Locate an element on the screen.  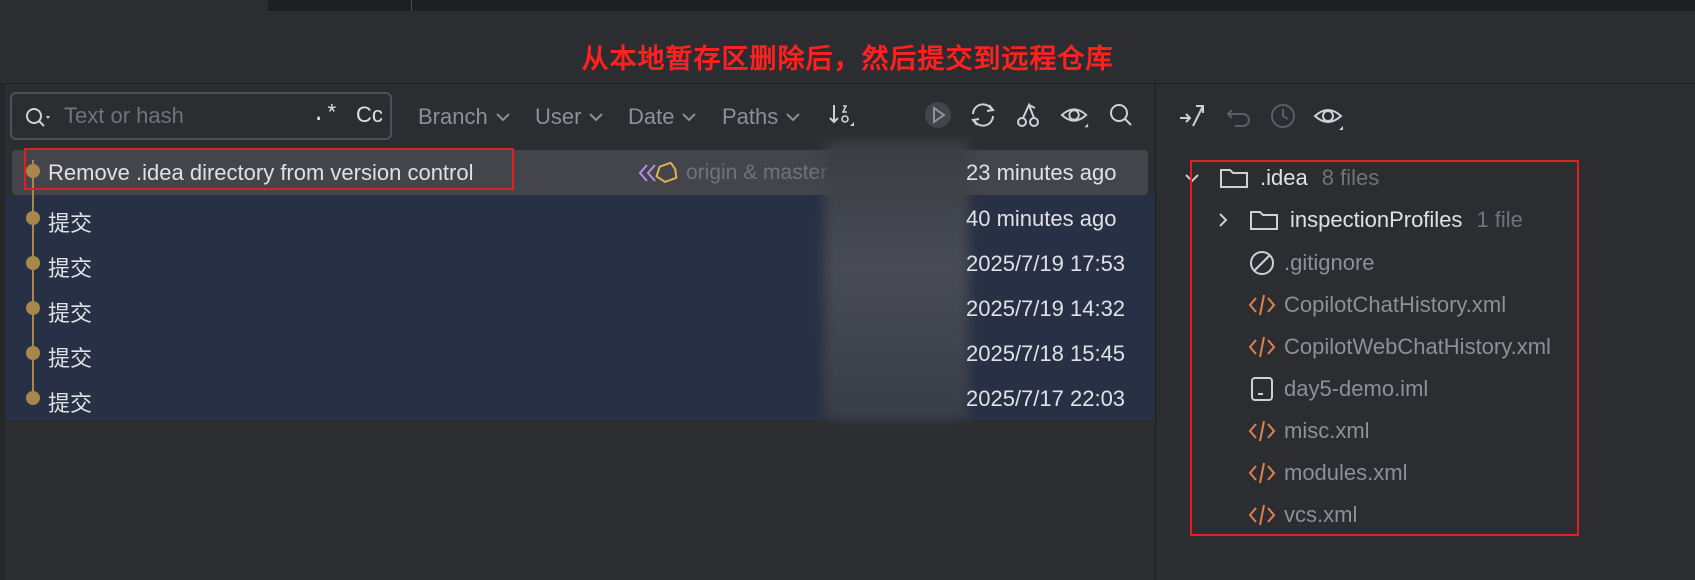
commit-time: 2025/7/17 22:03 is located at coordinates (1046, 398).